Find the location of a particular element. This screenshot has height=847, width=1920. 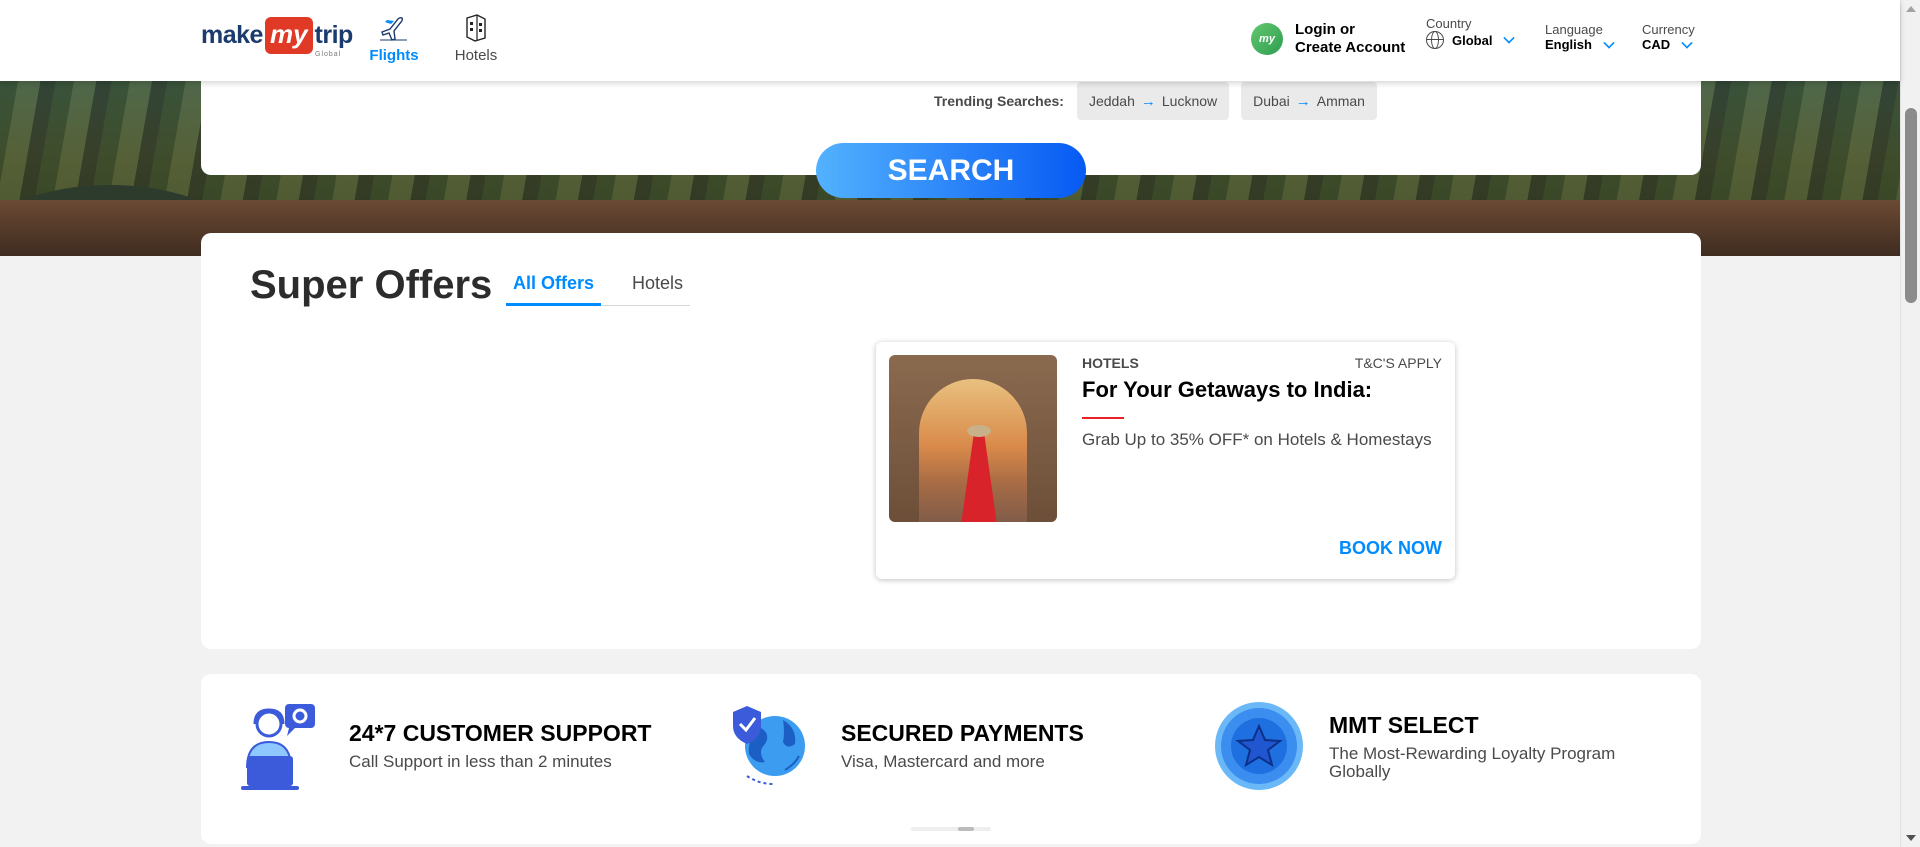

country-caption: Country is located at coordinates (1449, 23).